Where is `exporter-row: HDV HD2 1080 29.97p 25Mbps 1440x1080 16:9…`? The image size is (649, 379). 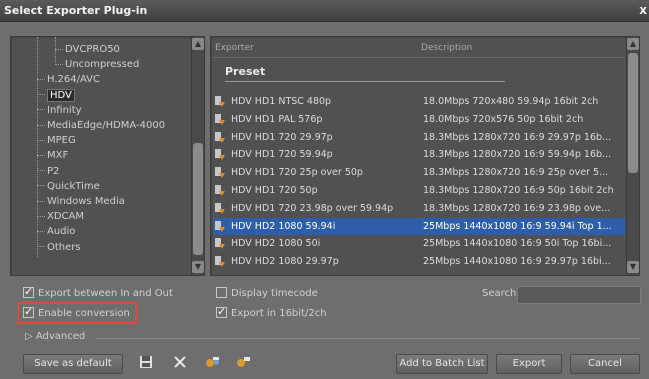
exporter-row: HDV HD2 1080 29.97p 25Mbps 1440x1080 16:9… is located at coordinates (419, 261).